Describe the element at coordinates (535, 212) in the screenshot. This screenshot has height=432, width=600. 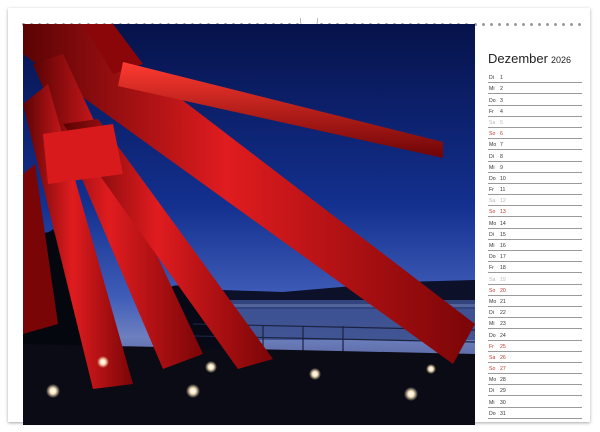
I see `day-row: So 13` at that location.